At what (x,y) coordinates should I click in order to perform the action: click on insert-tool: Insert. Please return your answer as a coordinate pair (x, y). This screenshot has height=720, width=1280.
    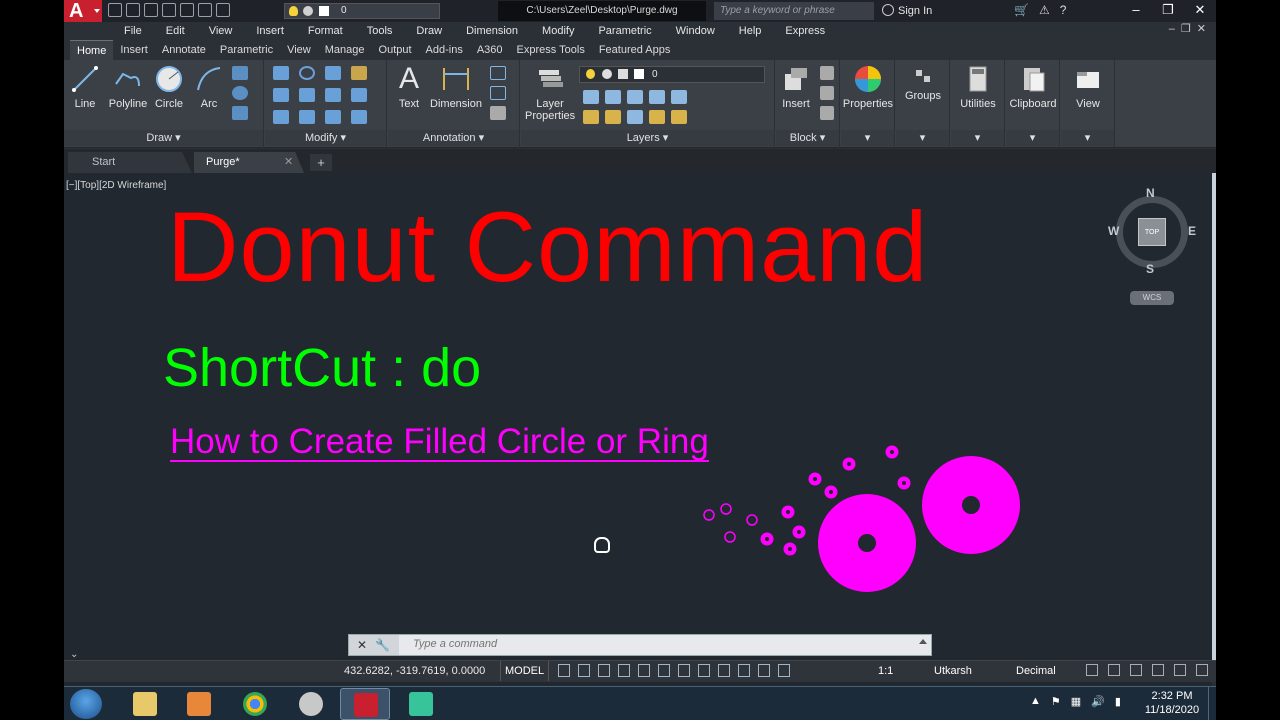
    Looking at the image, I should click on (796, 87).